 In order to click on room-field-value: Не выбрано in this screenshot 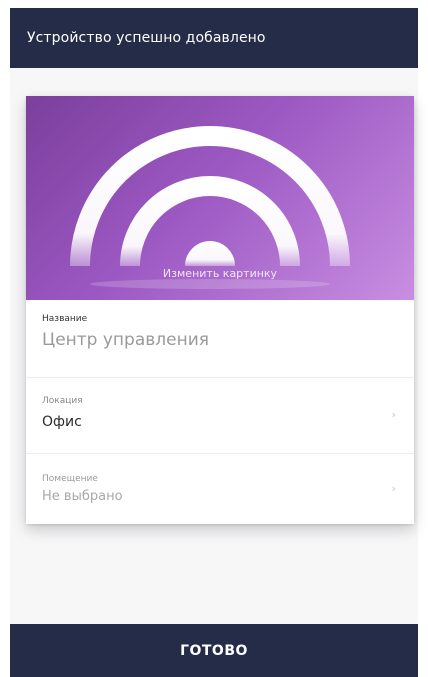, I will do `click(82, 496)`.